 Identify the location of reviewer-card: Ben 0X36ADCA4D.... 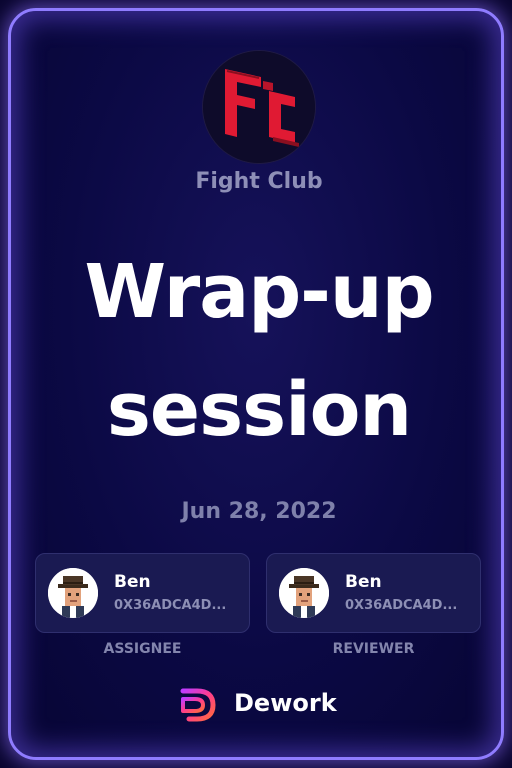
(373, 593).